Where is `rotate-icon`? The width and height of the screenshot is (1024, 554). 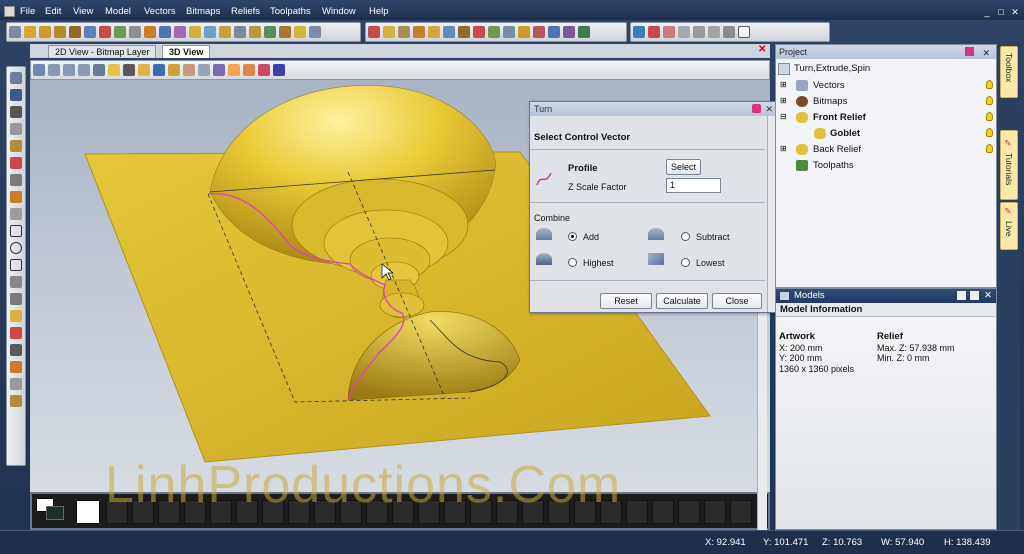
rotate-icon is located at coordinates (524, 32).